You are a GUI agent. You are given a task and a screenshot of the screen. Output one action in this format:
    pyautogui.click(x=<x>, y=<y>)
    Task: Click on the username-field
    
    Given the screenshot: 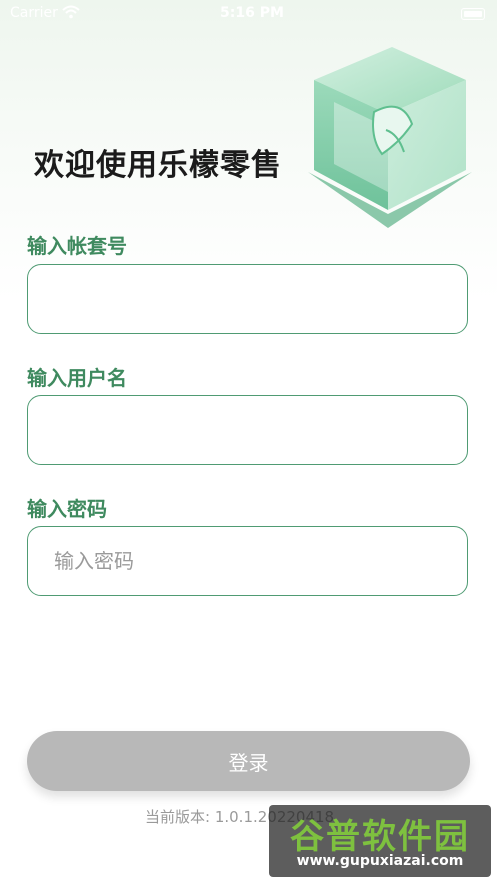 What is the action you would take?
    pyautogui.click(x=247, y=430)
    